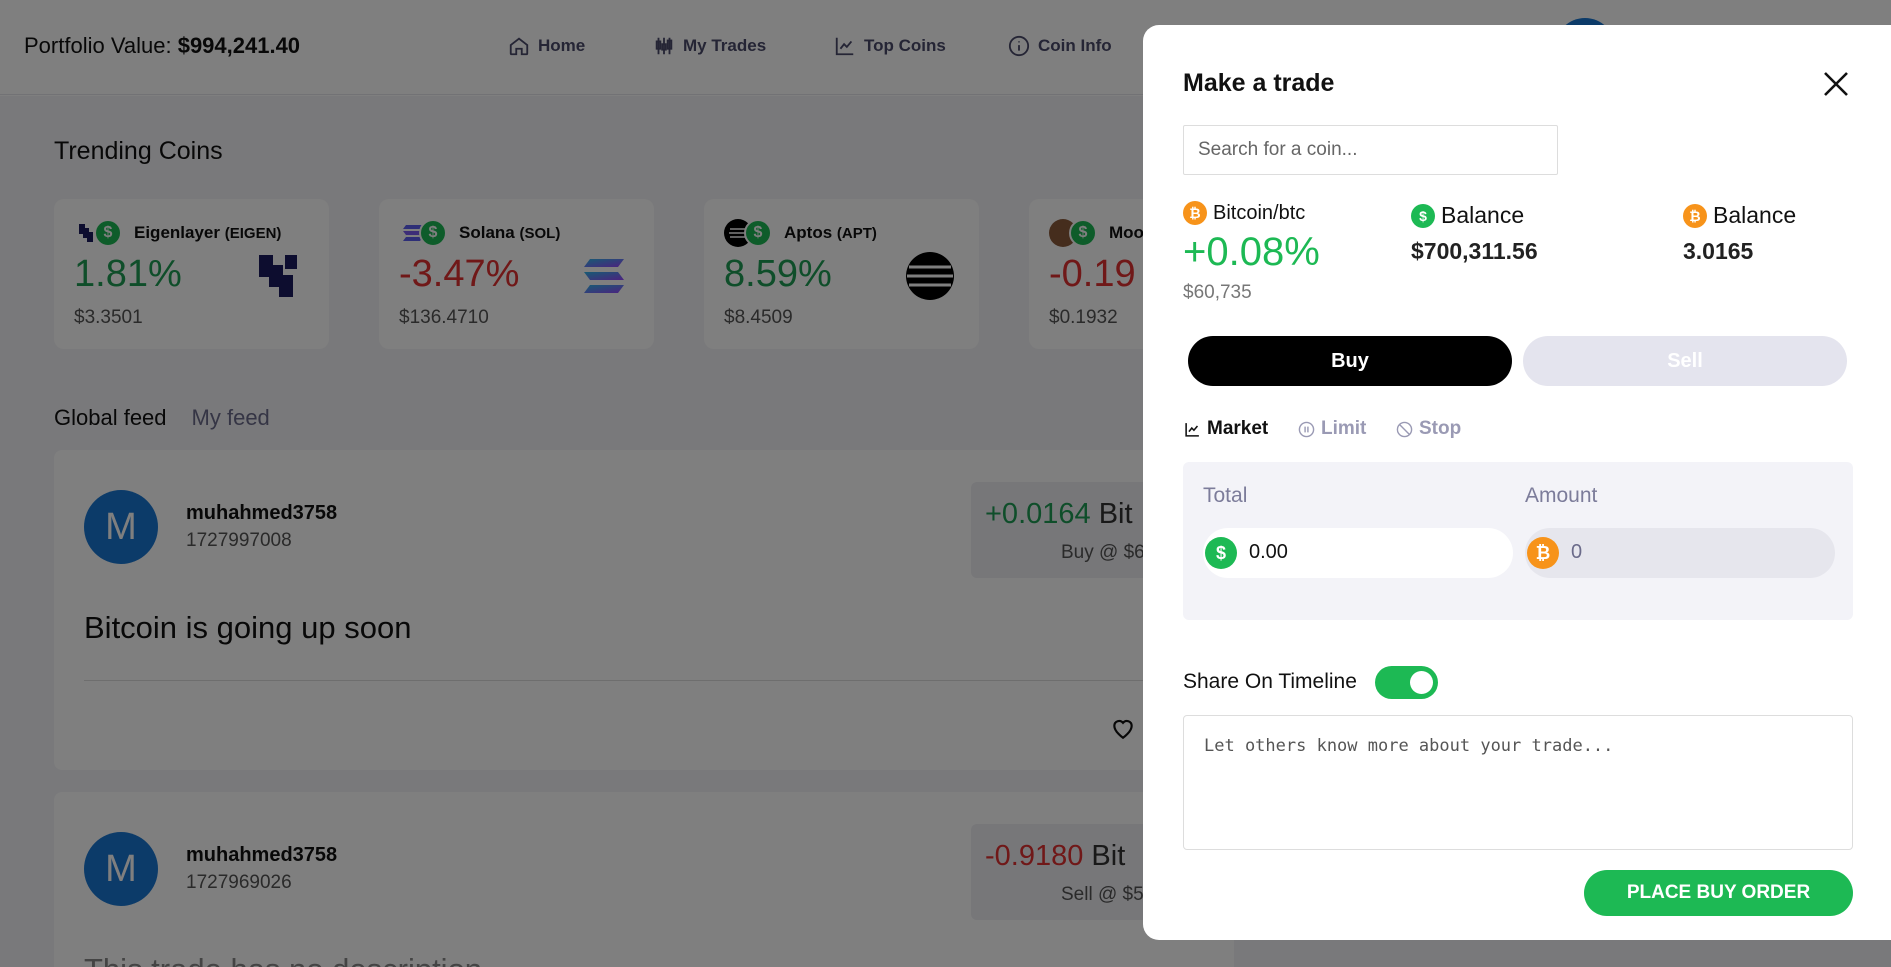  I want to click on modal-title: Make a trade, so click(1259, 83).